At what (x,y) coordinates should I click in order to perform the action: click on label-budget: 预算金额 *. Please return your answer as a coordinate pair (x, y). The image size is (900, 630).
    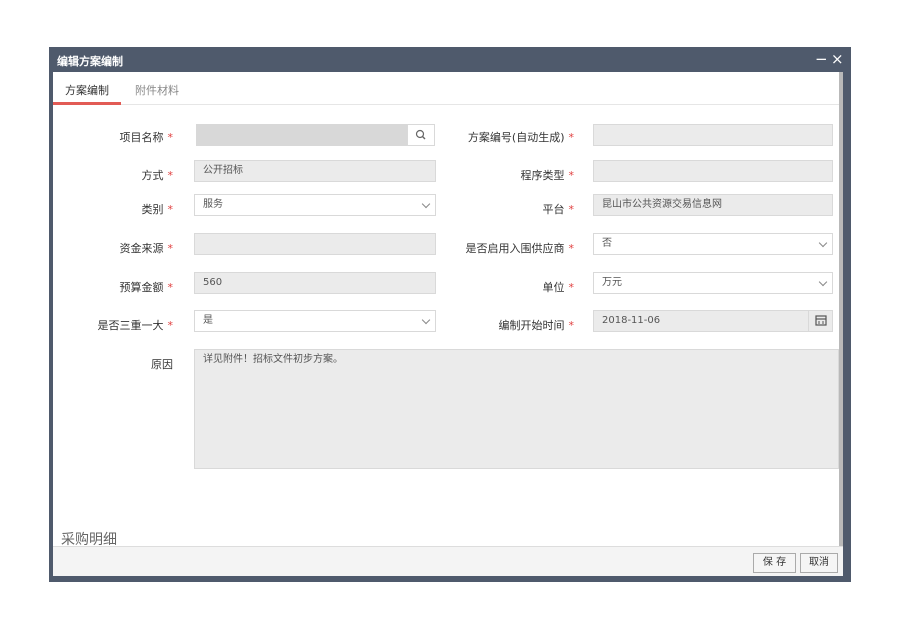
    Looking at the image, I should click on (146, 287).